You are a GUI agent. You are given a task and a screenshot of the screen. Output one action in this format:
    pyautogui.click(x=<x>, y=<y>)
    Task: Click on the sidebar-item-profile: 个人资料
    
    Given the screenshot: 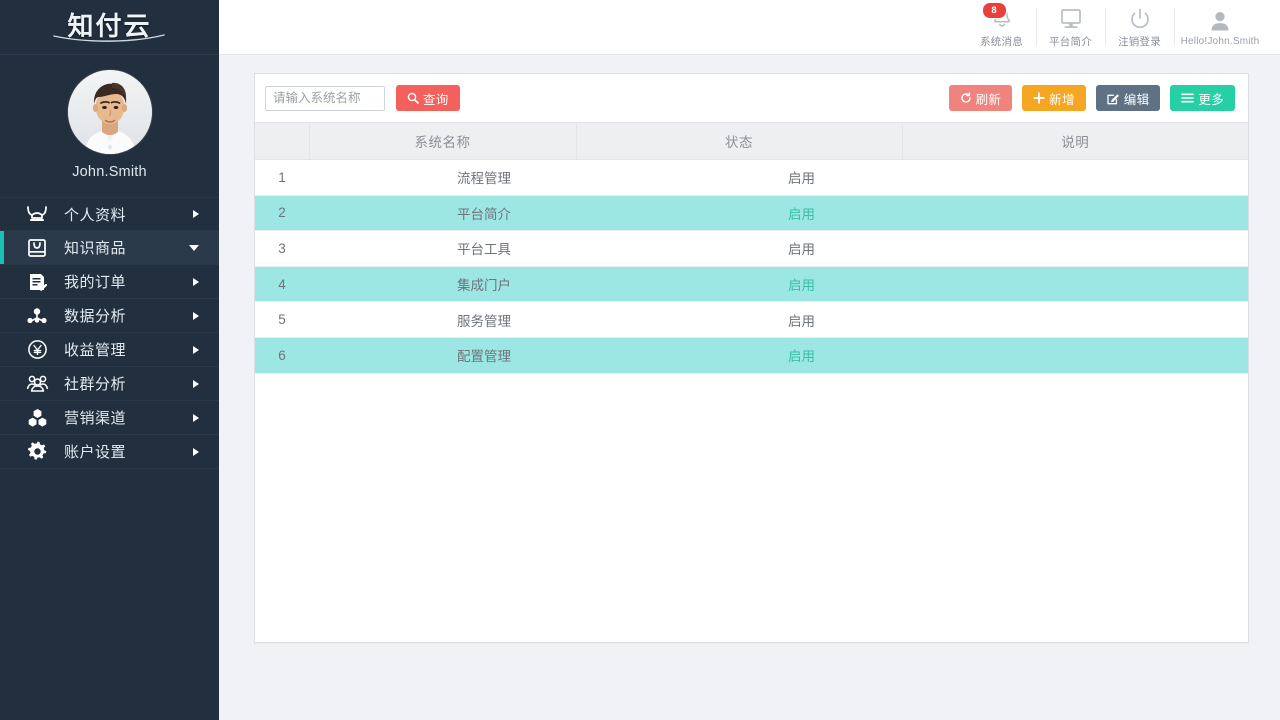 What is the action you would take?
    pyautogui.click(x=109, y=214)
    